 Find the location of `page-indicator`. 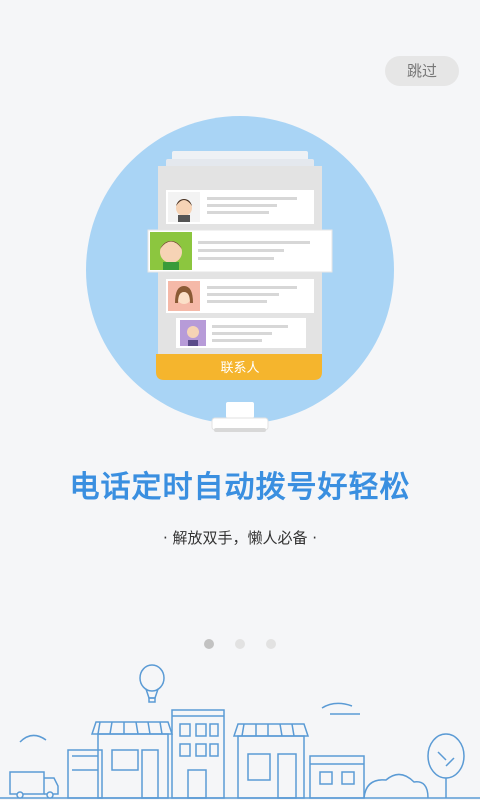

page-indicator is located at coordinates (240, 643).